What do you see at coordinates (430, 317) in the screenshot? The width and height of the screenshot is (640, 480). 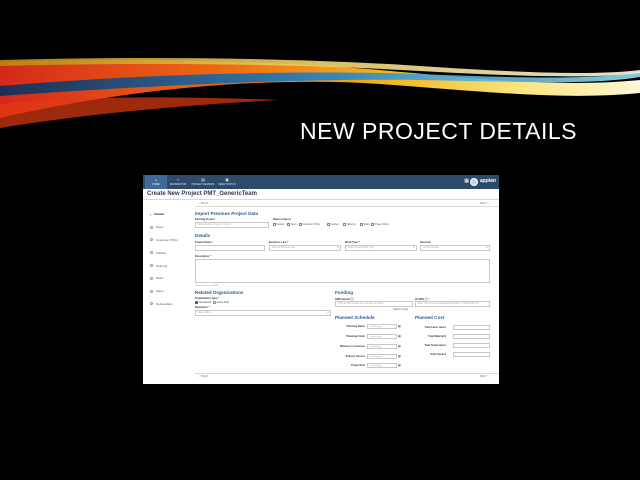 I see `section-planned-cost-title: Planned Cost` at bounding box center [430, 317].